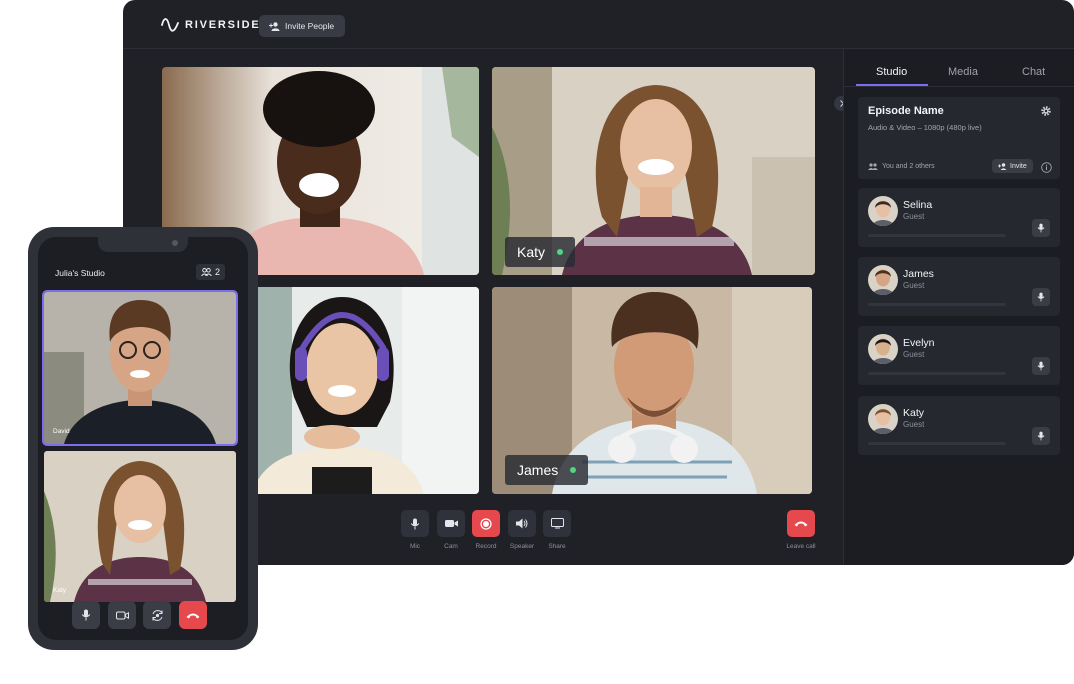  I want to click on flip-camera-icon, so click(157, 615).